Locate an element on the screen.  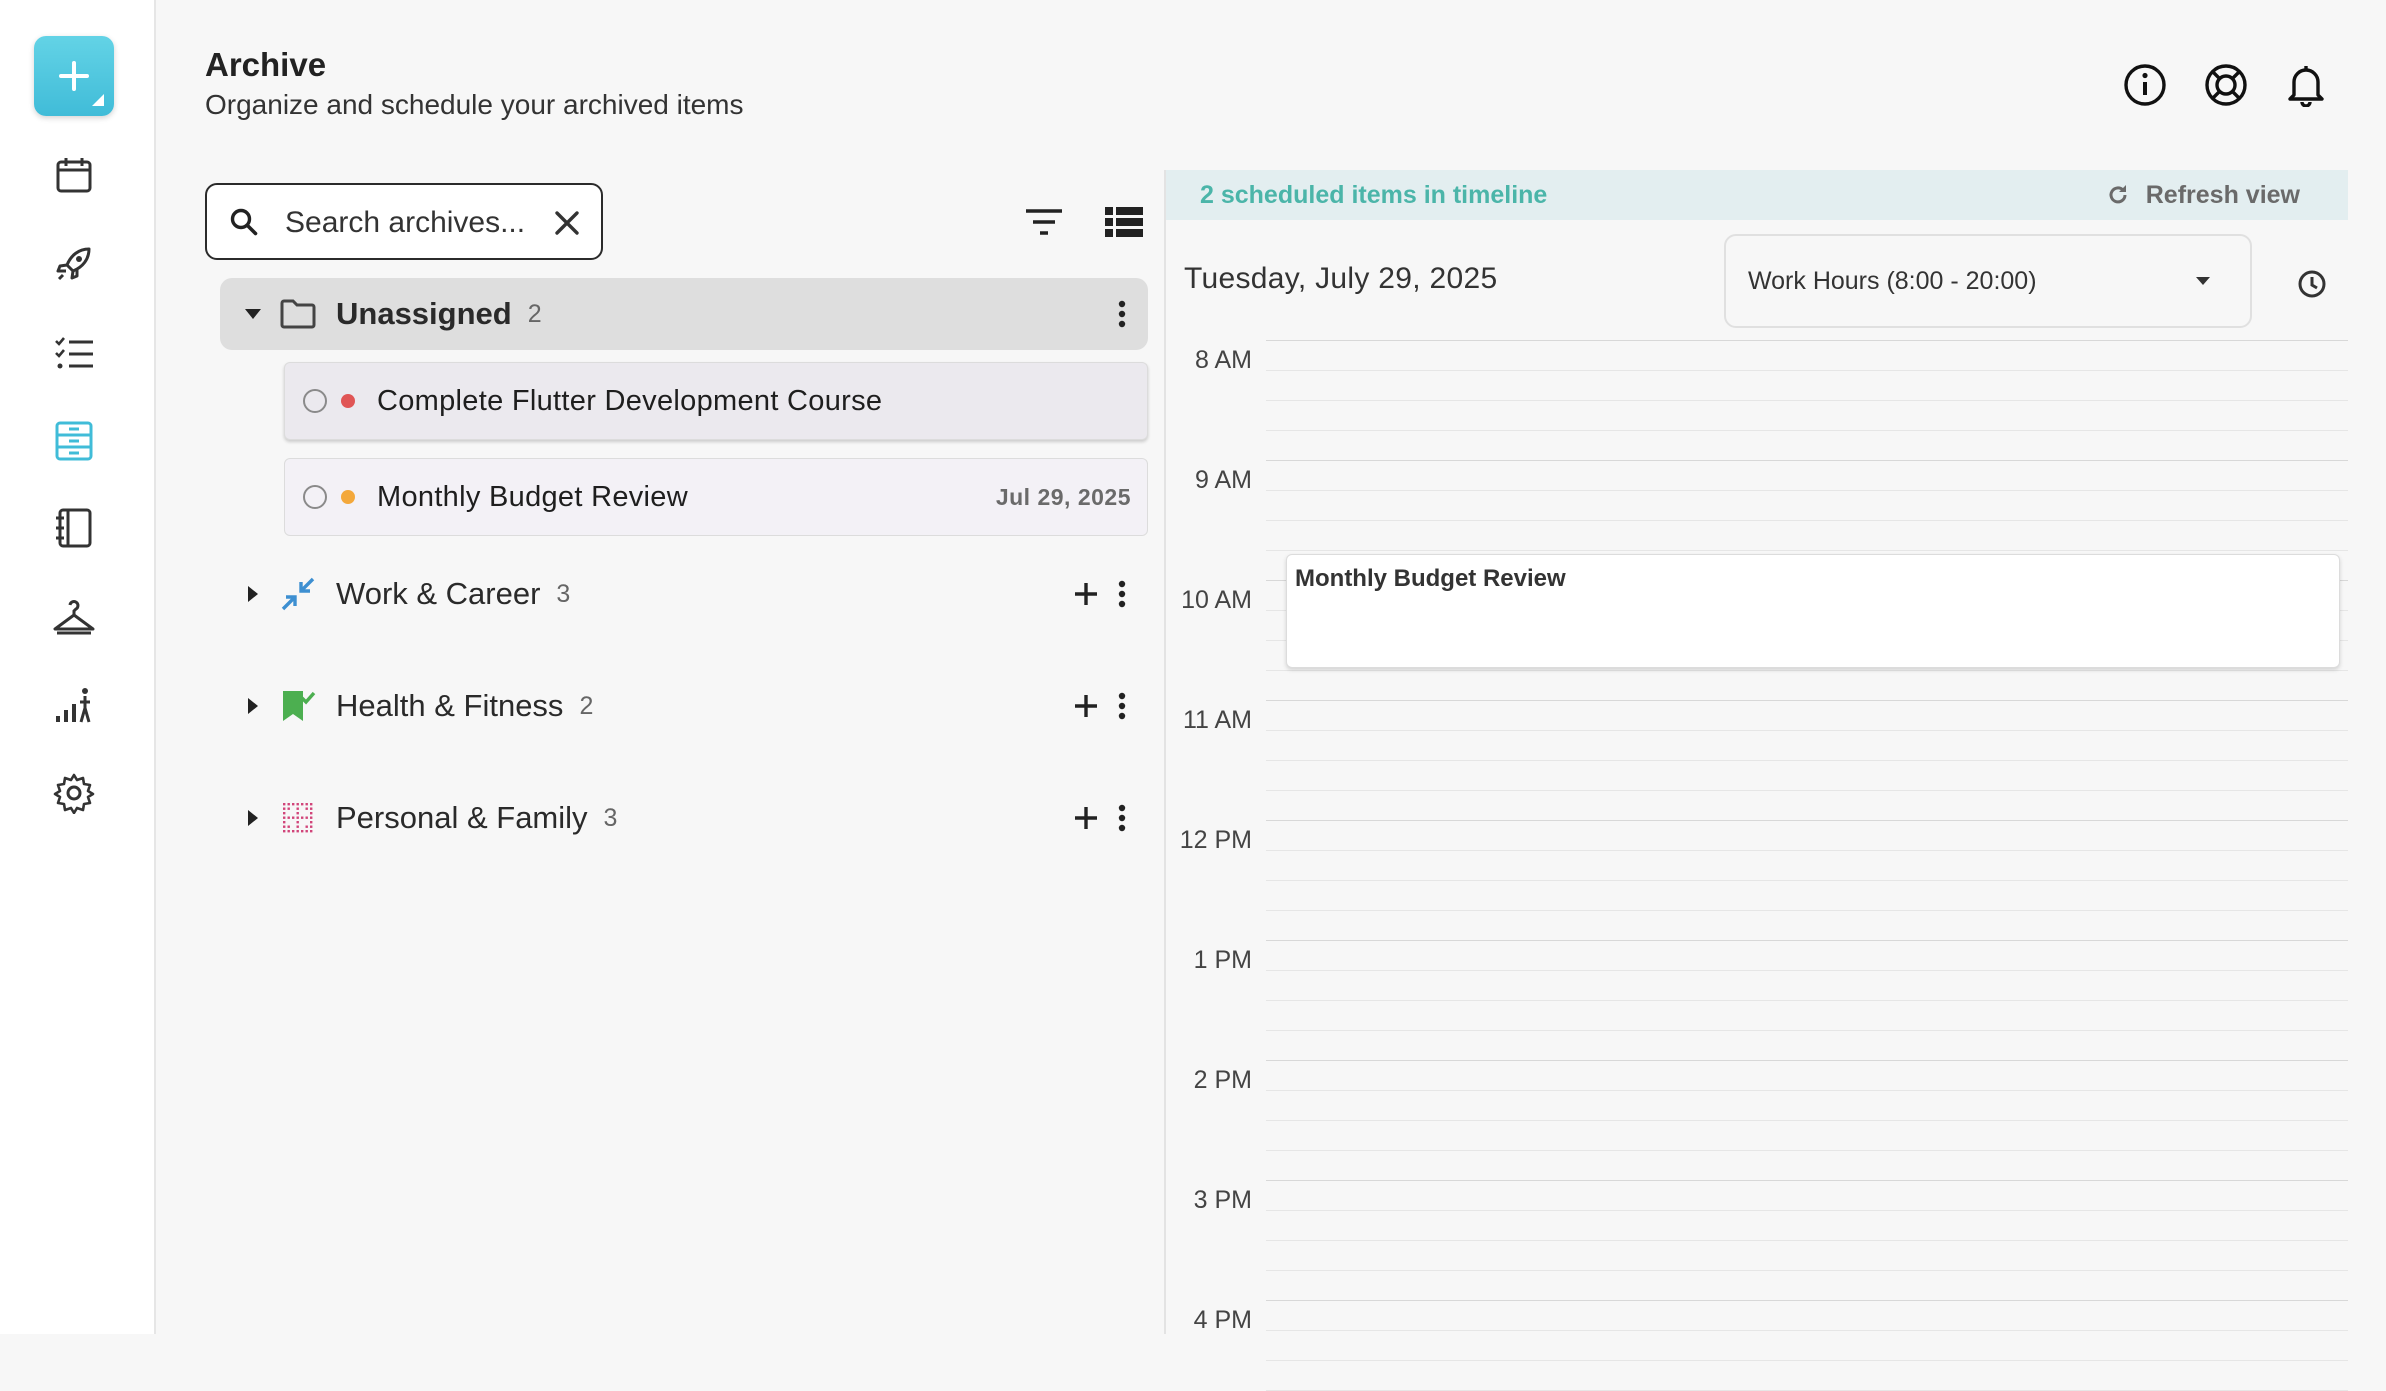
settings-icon is located at coordinates (74, 793).